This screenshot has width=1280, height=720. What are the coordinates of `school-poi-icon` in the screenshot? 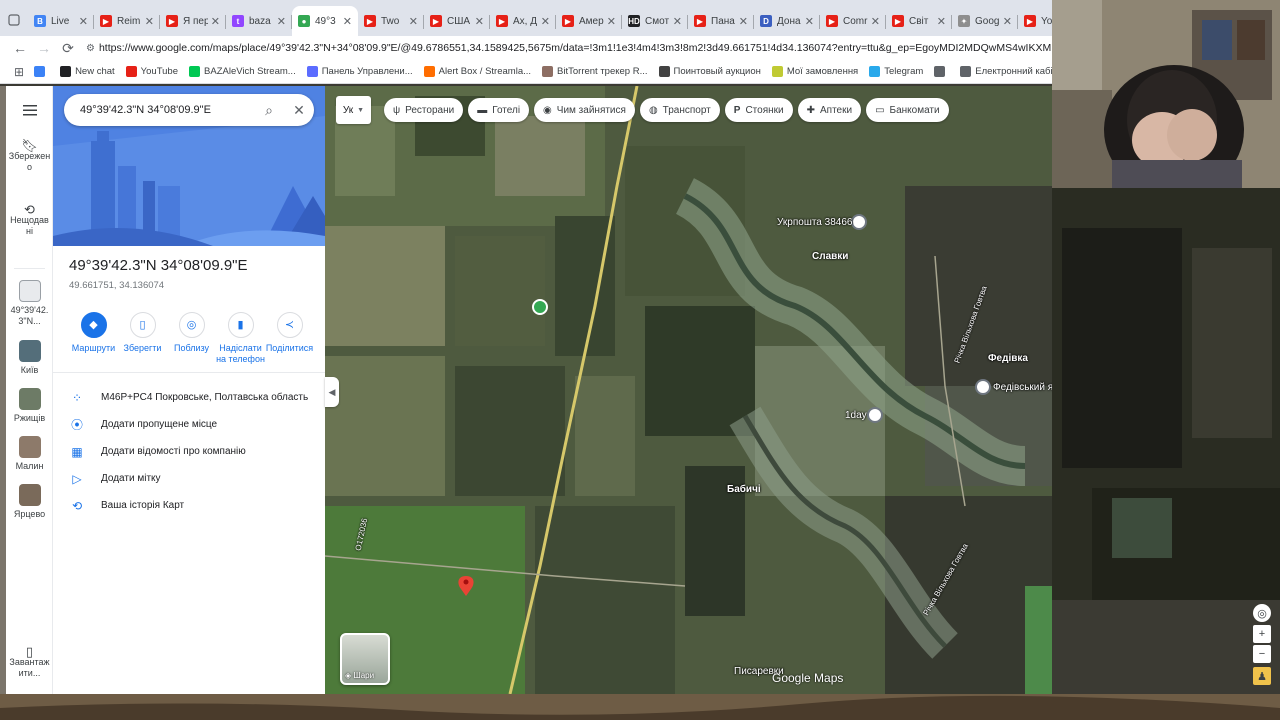 It's located at (983, 387).